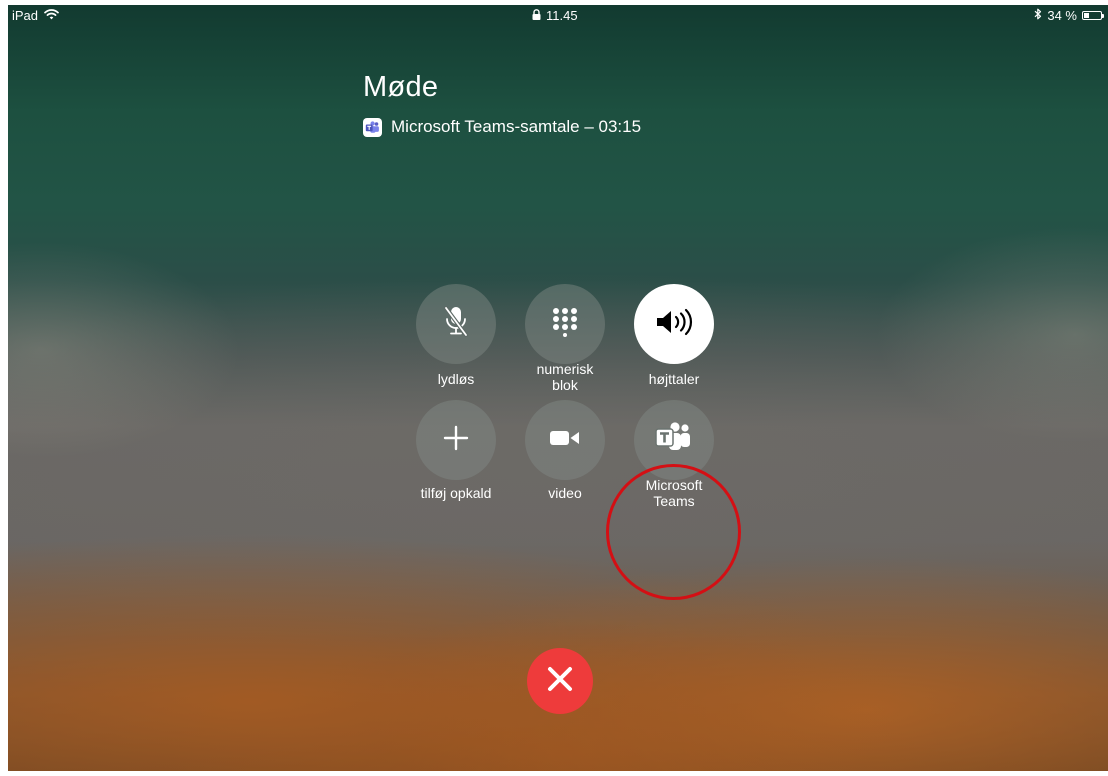 The height and width of the screenshot is (776, 1108). I want to click on call-title: Møde, so click(401, 87).